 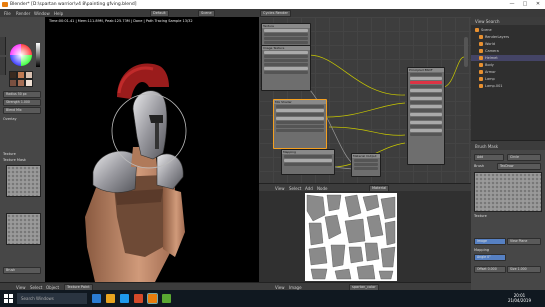 I want to click on offset-field: Offset 0.000, so click(x=490, y=269).